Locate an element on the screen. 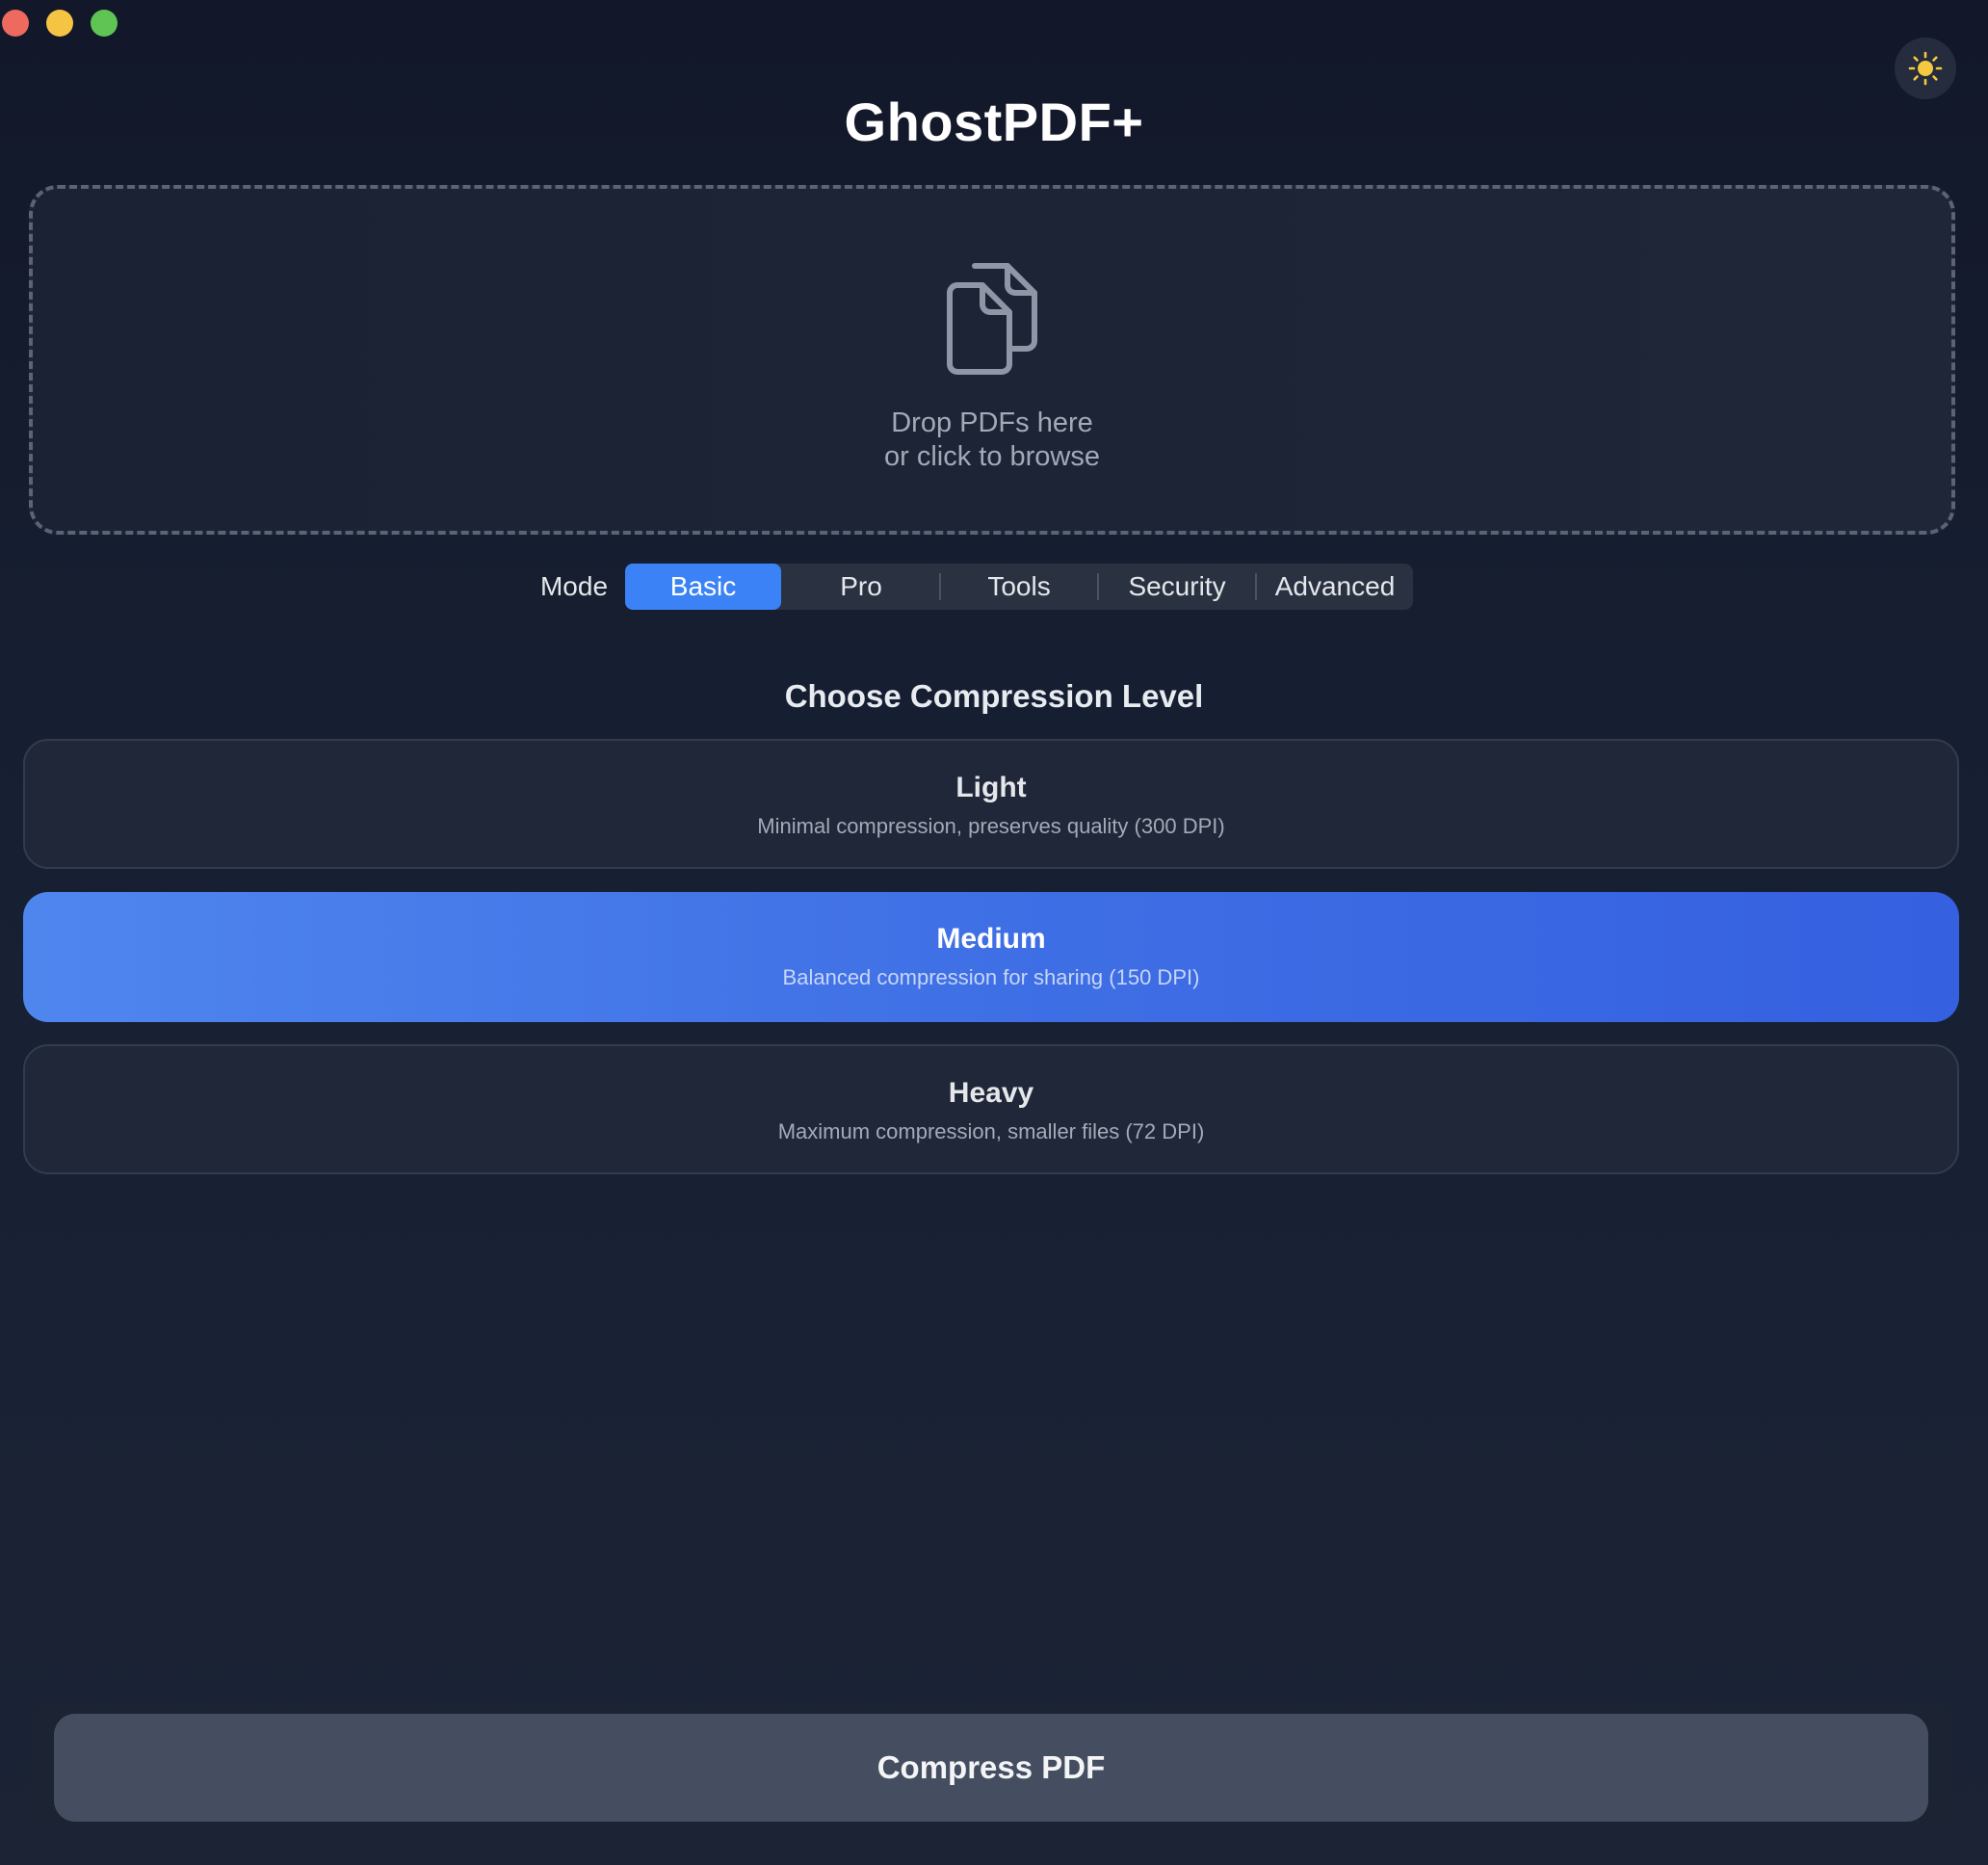 This screenshot has height=1865, width=1988. mode-selector: Mode Basic Pro Tools Security Advanced is located at coordinates (994, 587).